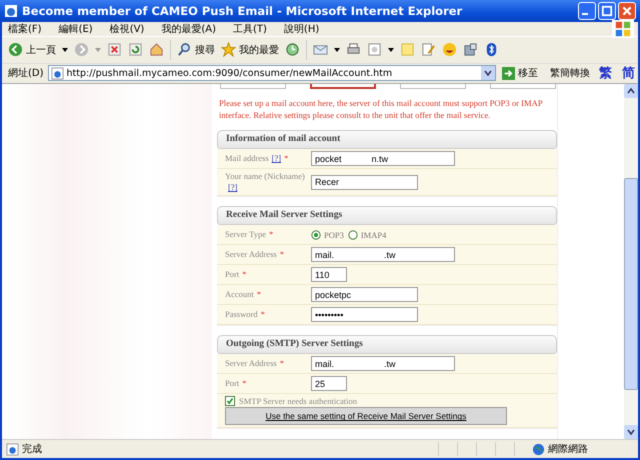 The image size is (640, 460). I want to click on minimize-icon, so click(585, 13).